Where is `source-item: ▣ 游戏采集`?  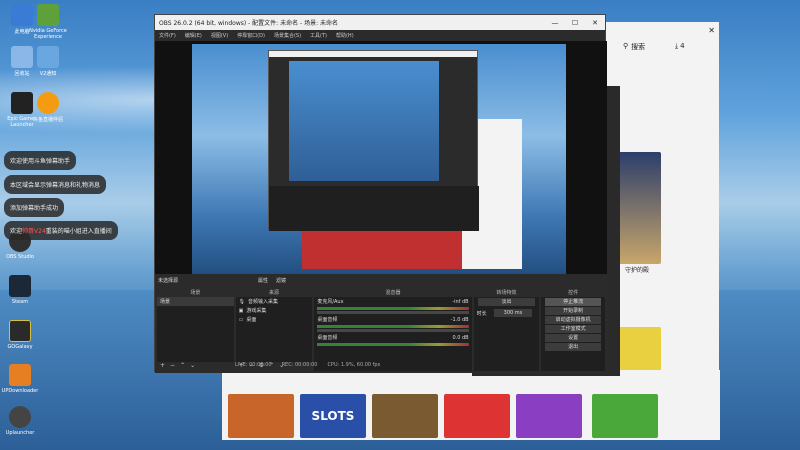 source-item: ▣ 游戏采集 is located at coordinates (274, 310).